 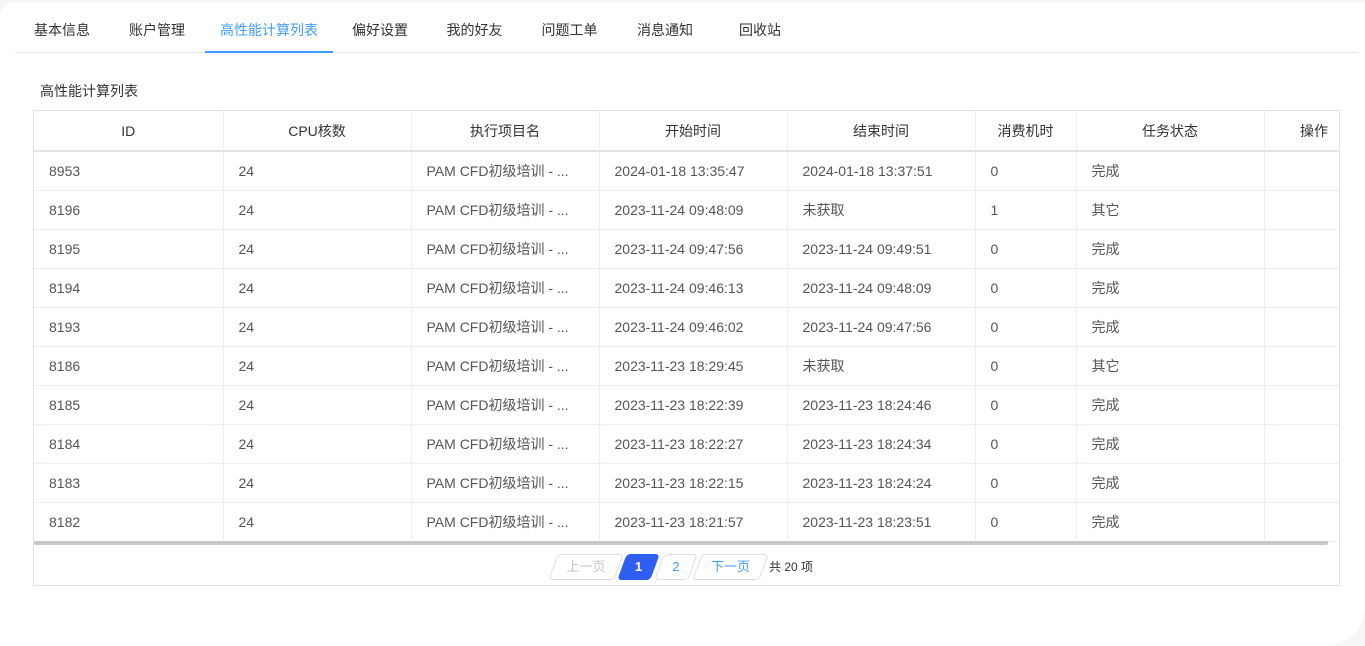 I want to click on col-header-cost: 消费机时, so click(x=1026, y=131).